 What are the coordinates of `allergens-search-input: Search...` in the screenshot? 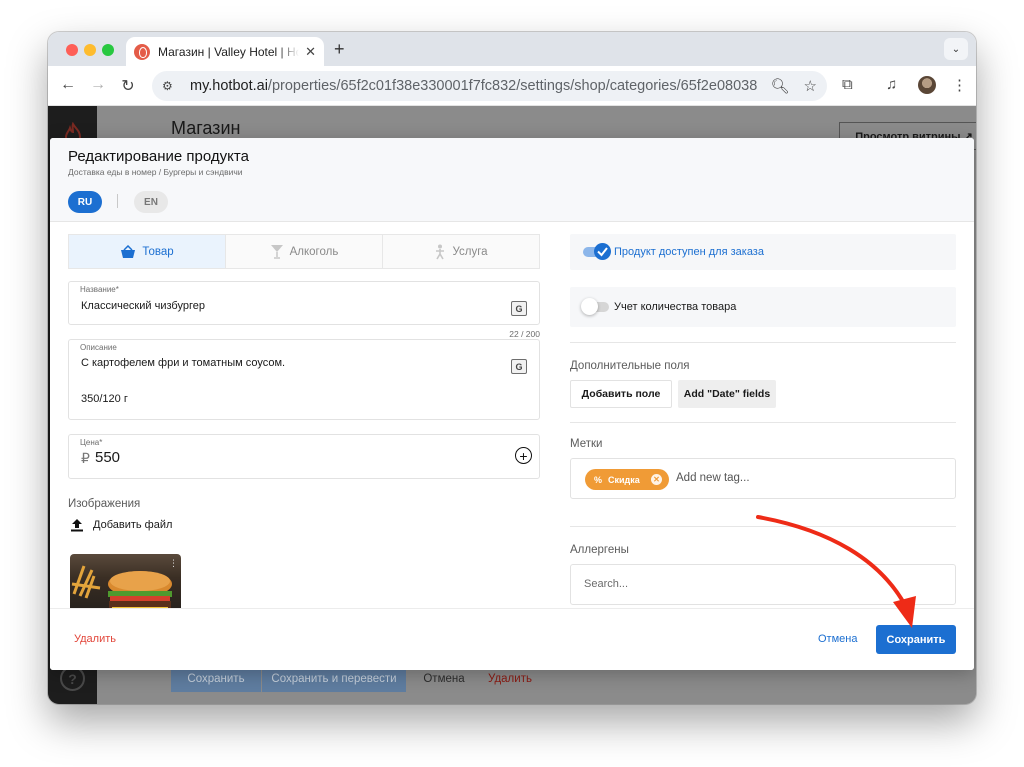 It's located at (763, 584).